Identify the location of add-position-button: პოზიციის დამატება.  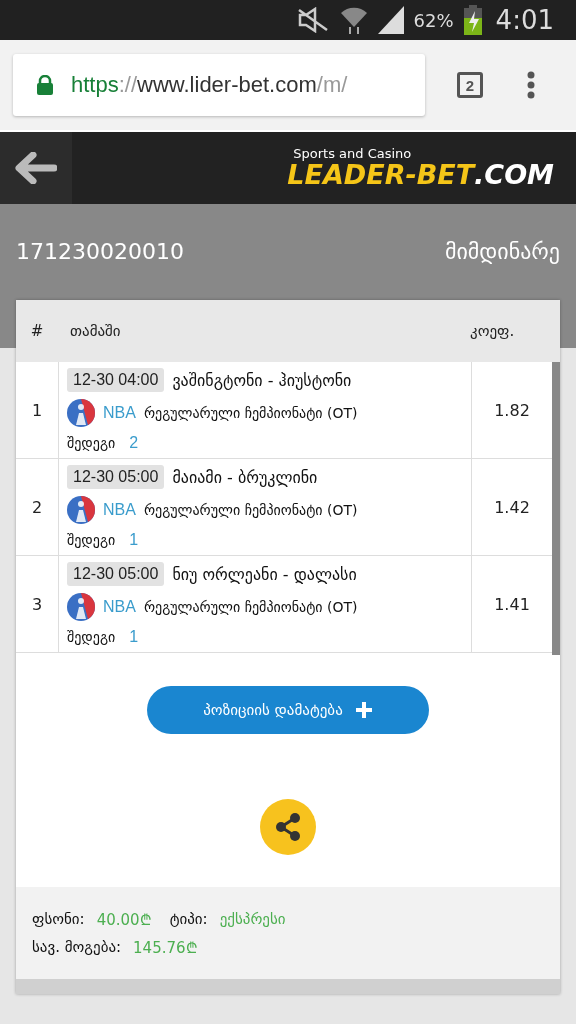
(288, 710).